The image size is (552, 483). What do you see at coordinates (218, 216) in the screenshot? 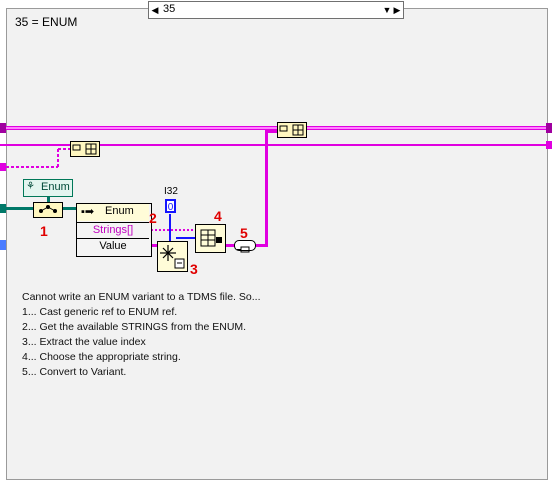
I see `step-number-4: 4` at bounding box center [218, 216].